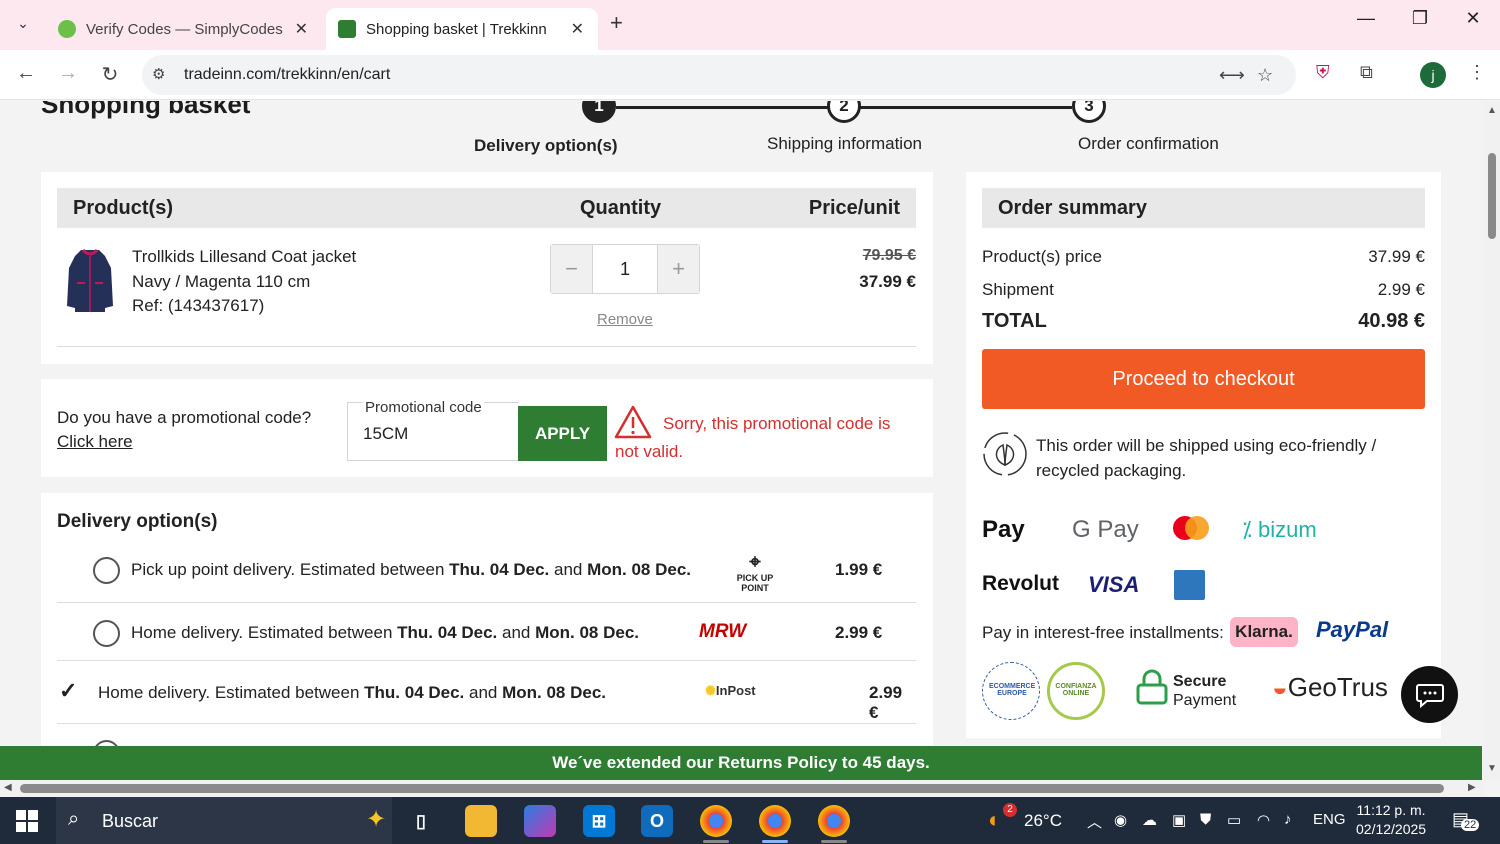 This screenshot has height=844, width=1500. Describe the element at coordinates (130, 821) in the screenshot. I see `search-placeholder: Buscar` at that location.